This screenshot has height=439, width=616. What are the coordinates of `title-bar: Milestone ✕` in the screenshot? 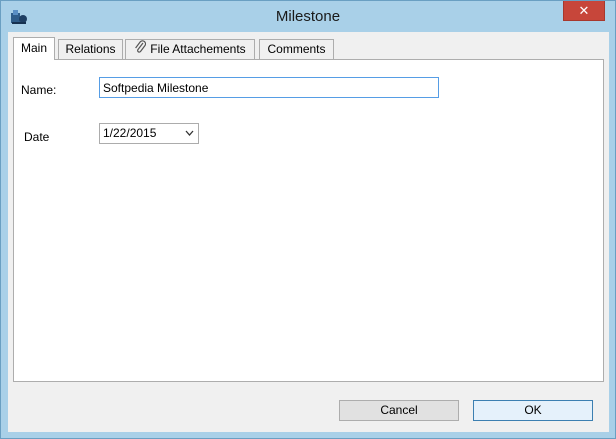 It's located at (308, 17).